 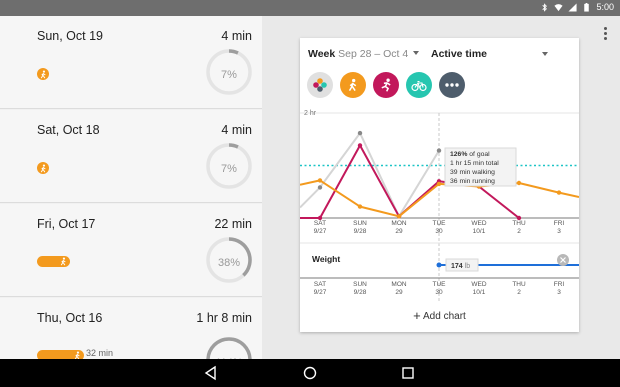 What do you see at coordinates (131, 328) in the screenshot?
I see `day-row: Thu, Oct 16 1 hr 8 min 32 min 114%` at bounding box center [131, 328].